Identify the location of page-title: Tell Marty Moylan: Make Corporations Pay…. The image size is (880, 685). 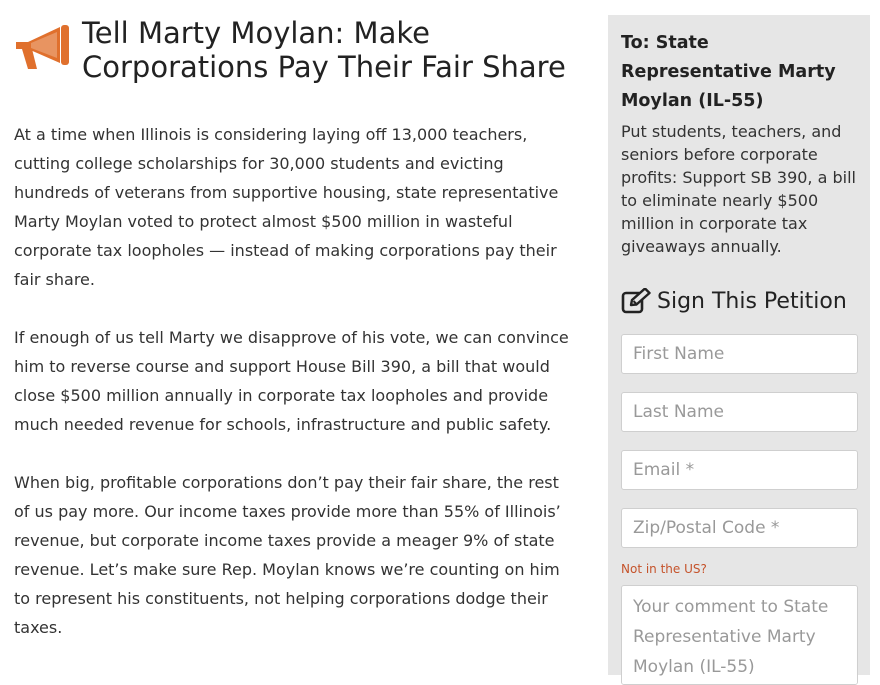
(324, 50).